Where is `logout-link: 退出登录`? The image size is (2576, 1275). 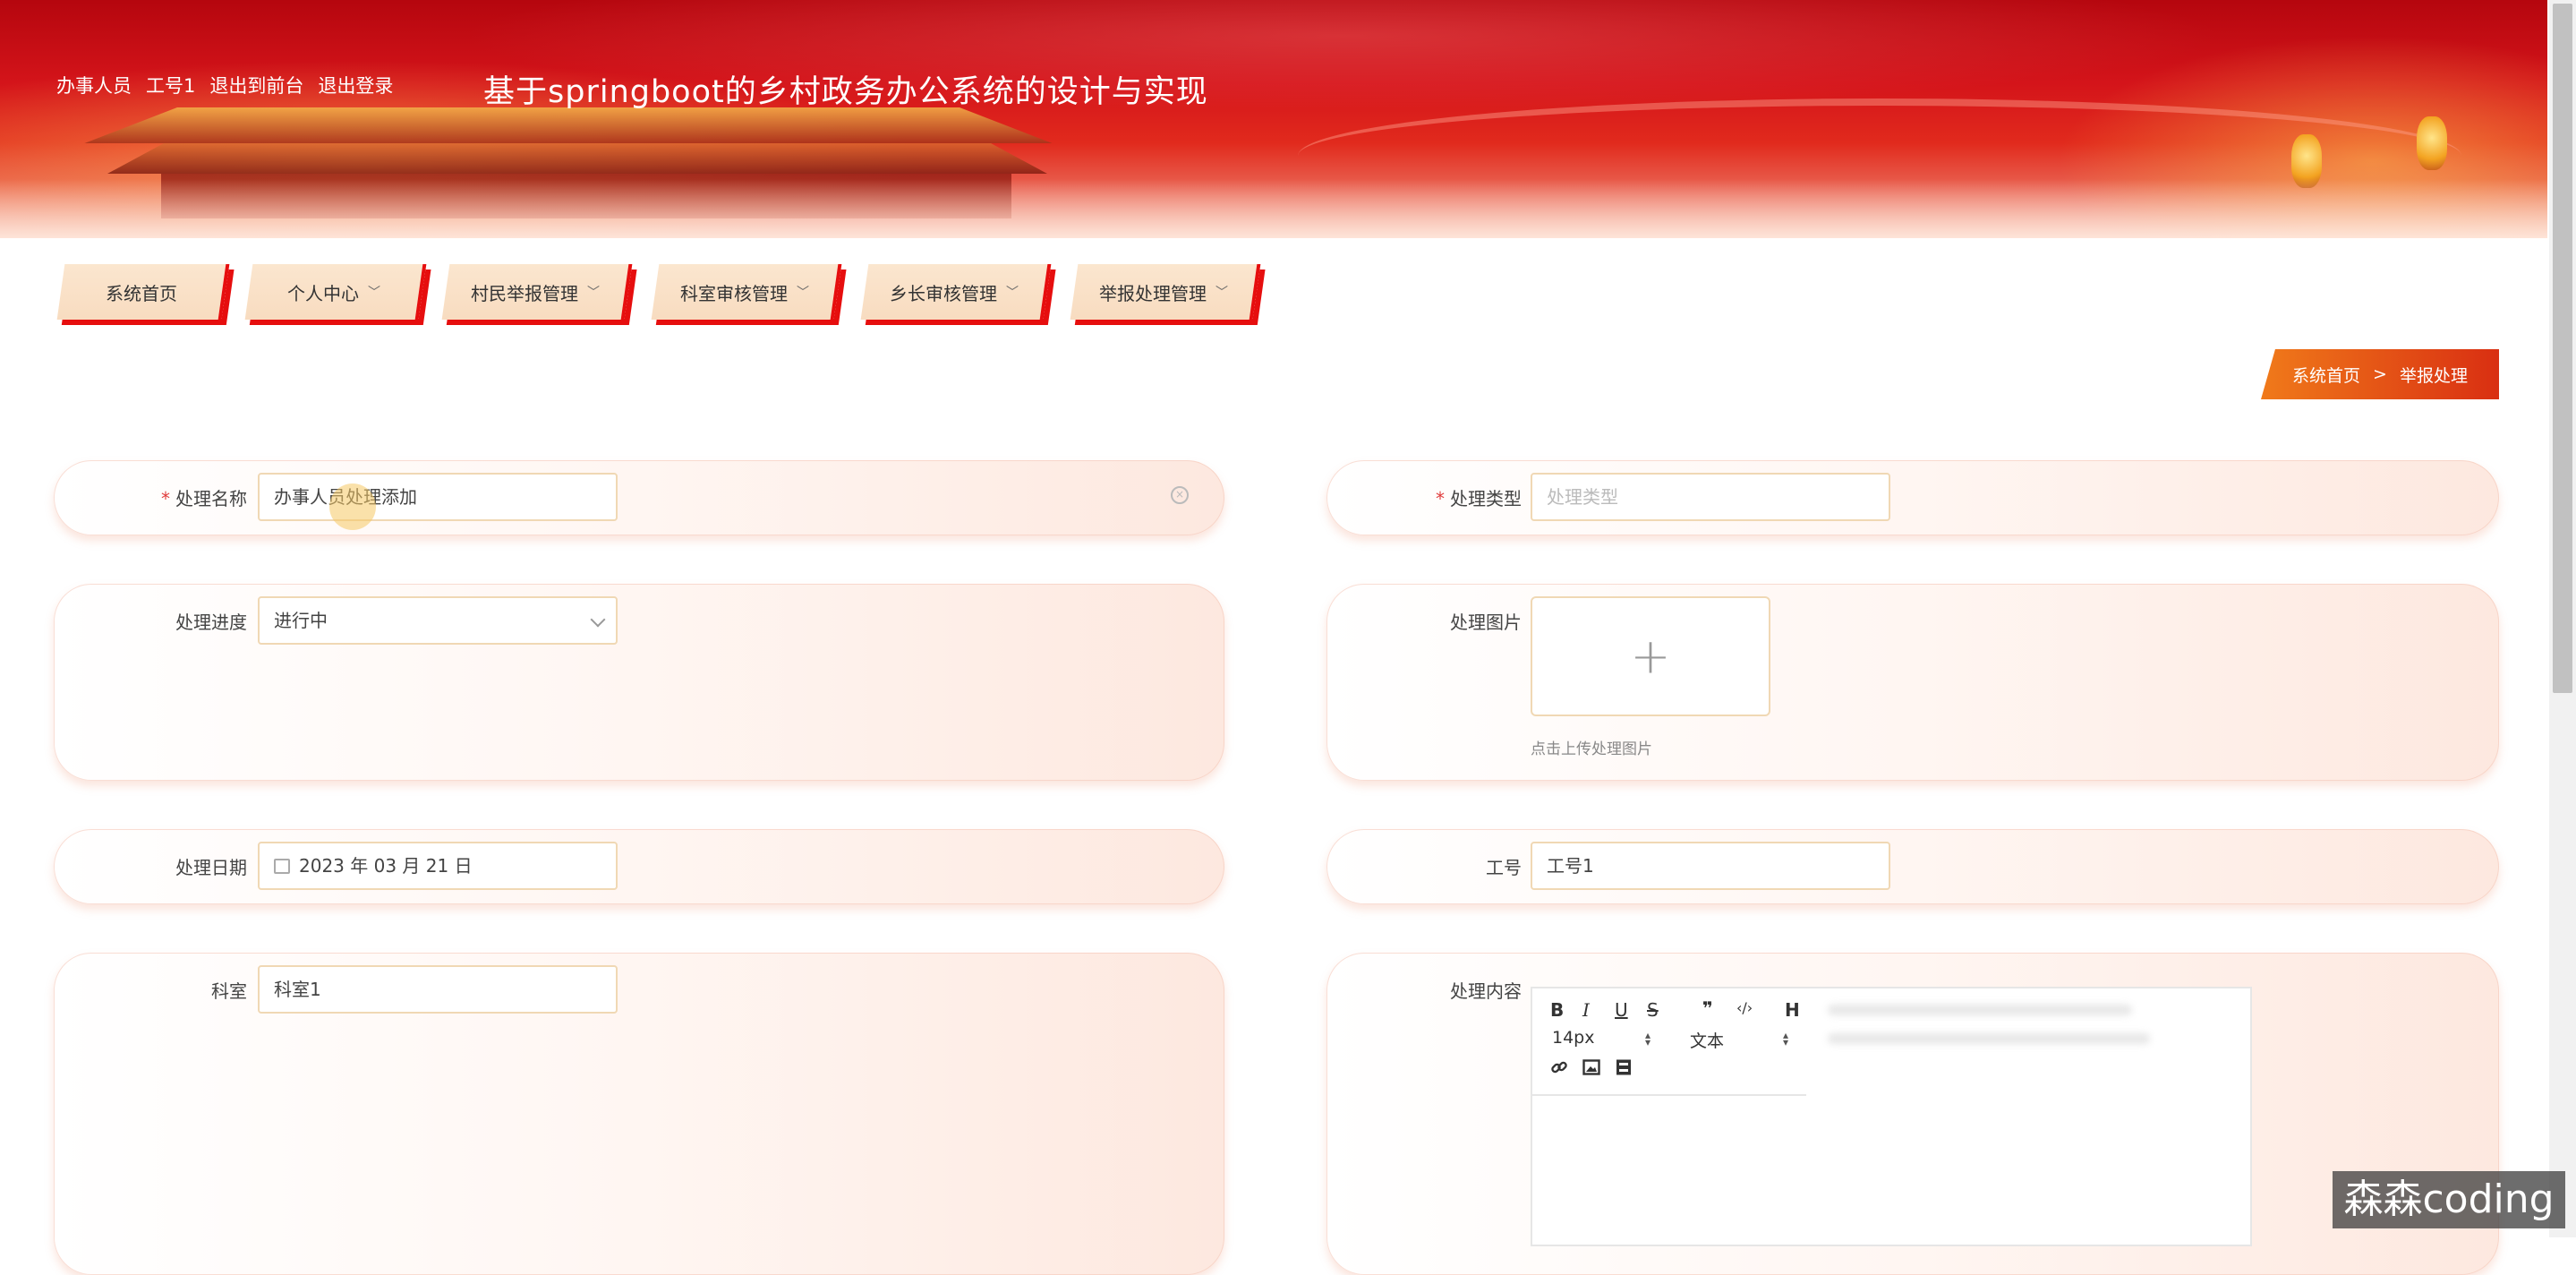 logout-link: 退出登录 is located at coordinates (355, 86).